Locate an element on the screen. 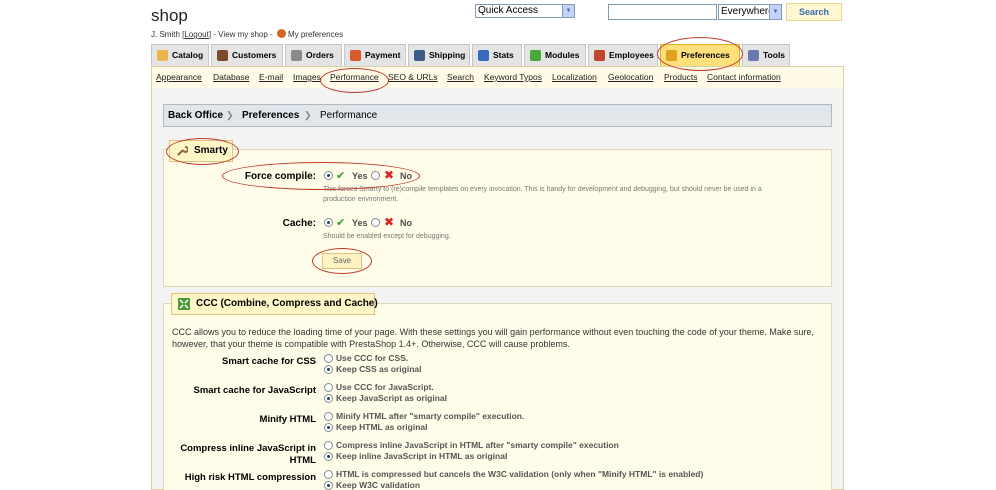 Image resolution: width=996 pixels, height=490 pixels. subtab-performance: Performance is located at coordinates (354, 77).